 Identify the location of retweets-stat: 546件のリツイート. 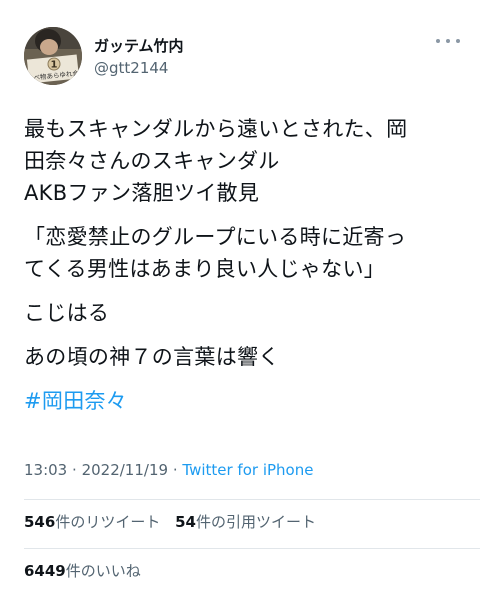
(92, 522).